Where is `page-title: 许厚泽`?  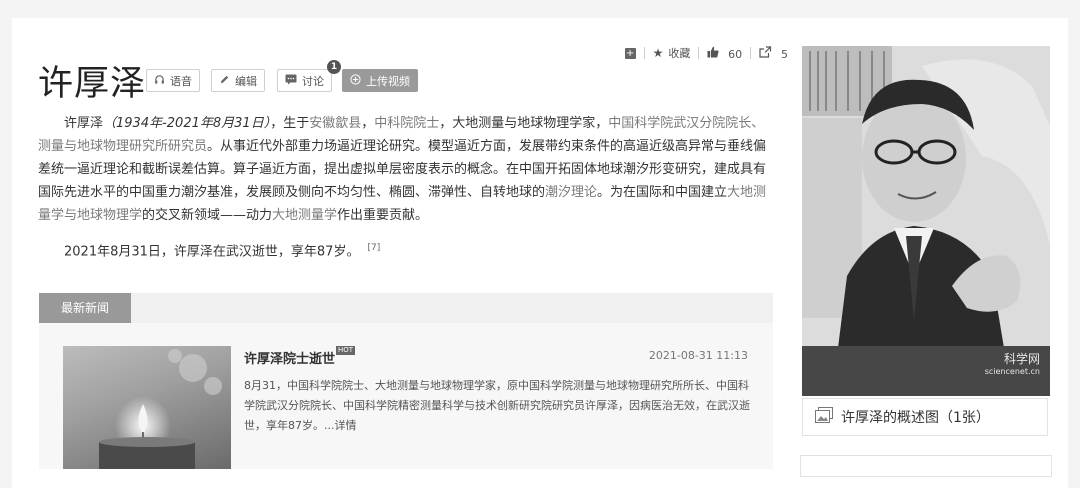
page-title: 许厚泽 is located at coordinates (92, 84).